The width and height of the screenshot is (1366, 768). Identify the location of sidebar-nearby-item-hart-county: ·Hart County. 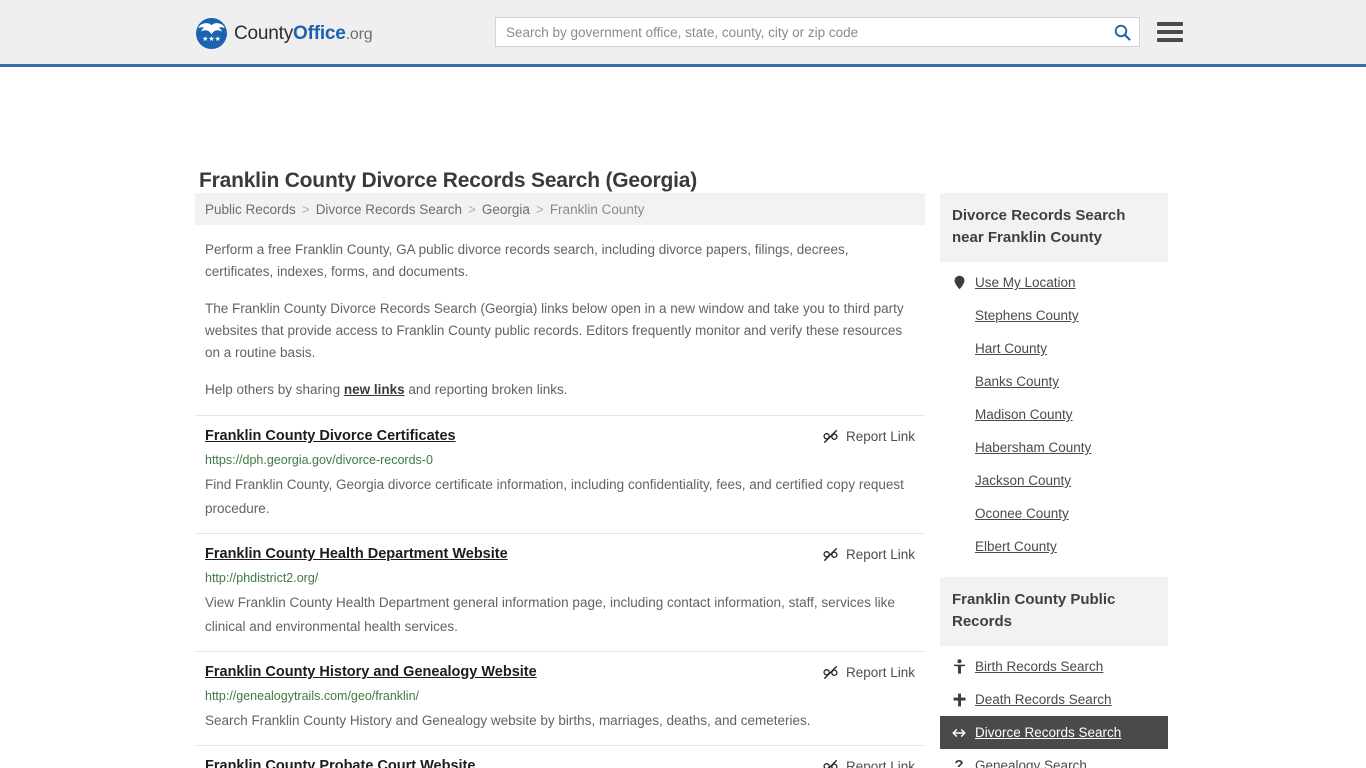
(1054, 348).